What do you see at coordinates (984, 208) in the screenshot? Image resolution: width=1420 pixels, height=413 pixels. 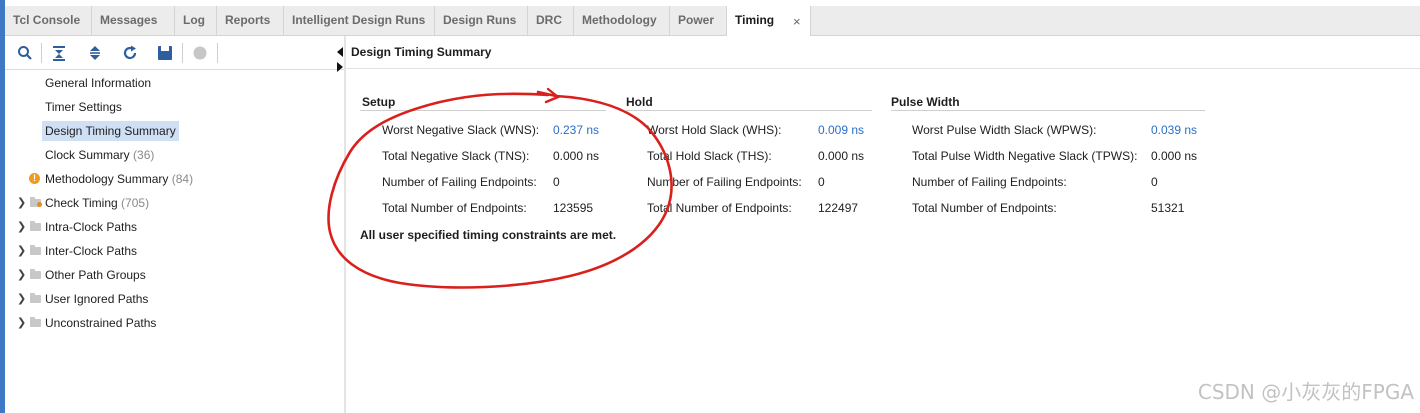 I see `pulse-endpoints-label: Total Number of Endpoints:` at bounding box center [984, 208].